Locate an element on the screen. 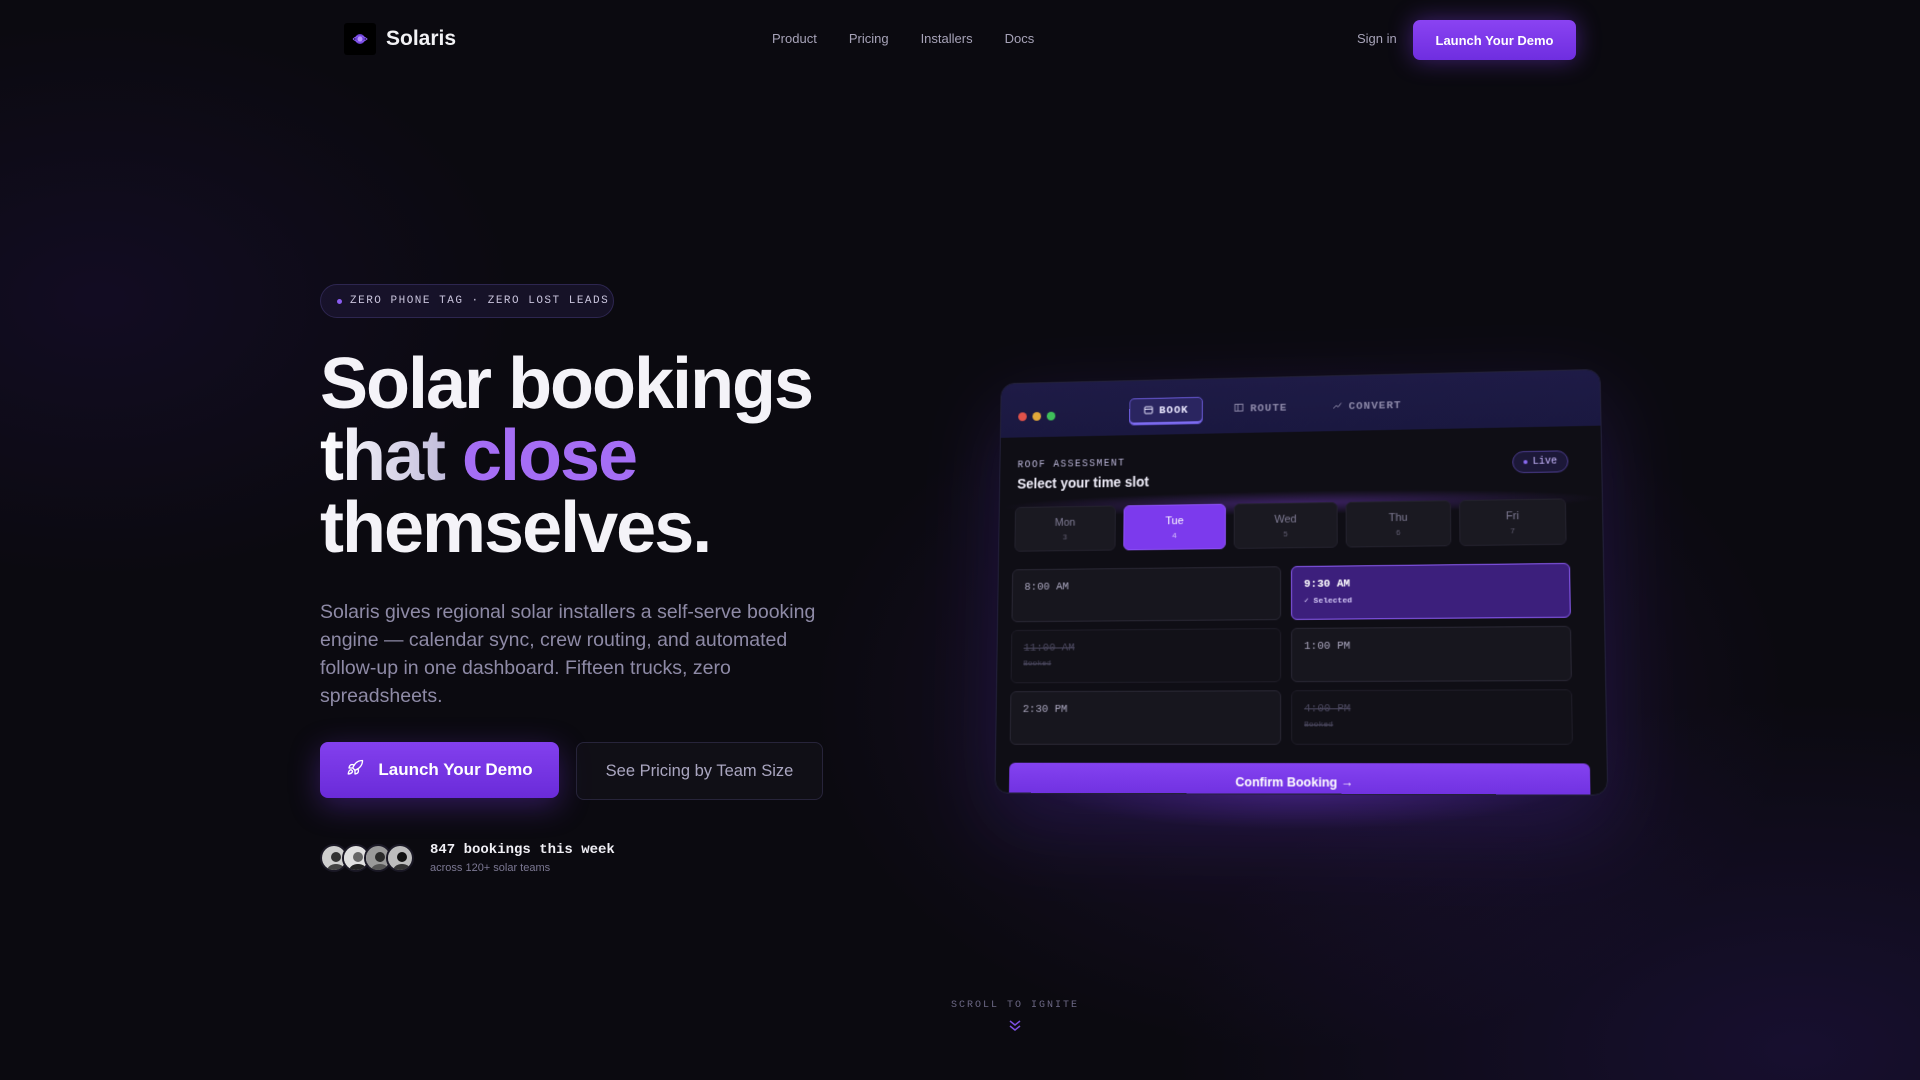  slot-time: 8:00 AM is located at coordinates (1046, 587).